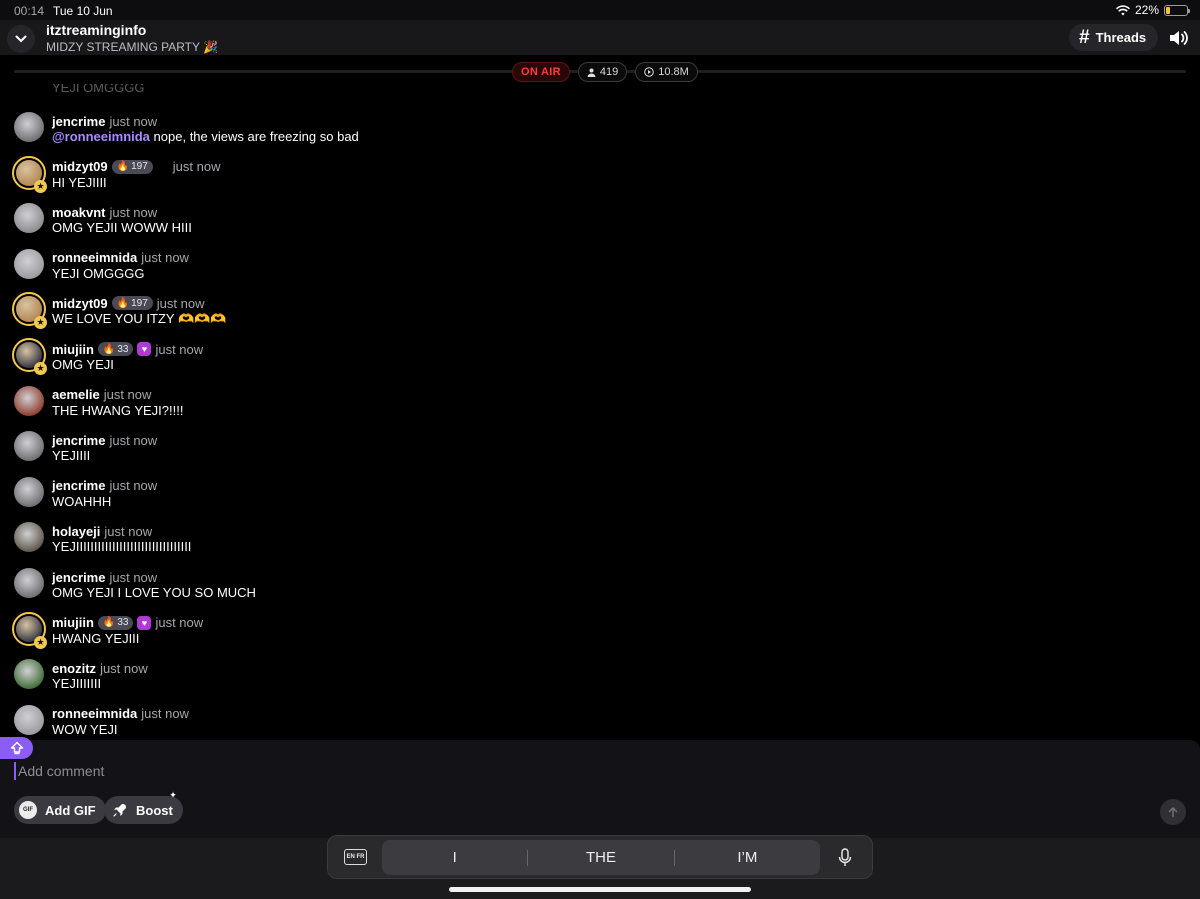 Image resolution: width=1200 pixels, height=899 pixels. What do you see at coordinates (355, 857) in the screenshot?
I see `language-switch-icon: EN FR` at bounding box center [355, 857].